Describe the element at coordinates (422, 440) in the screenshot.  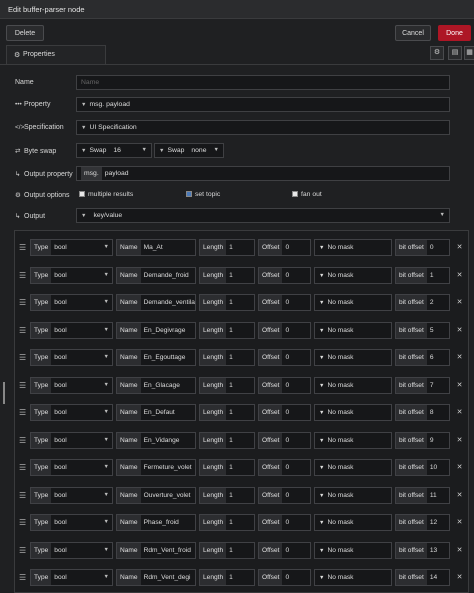
I see `bitoffset-field: bit offset 9` at that location.